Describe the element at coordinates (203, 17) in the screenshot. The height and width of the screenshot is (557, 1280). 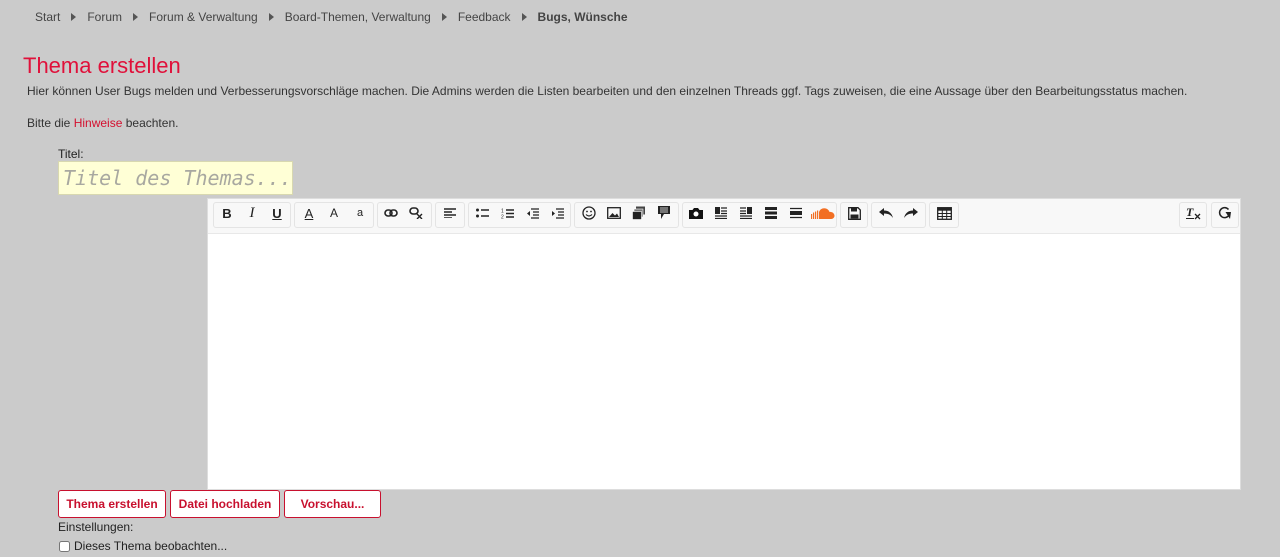
I see `breadcrumb-link-forum-verwaltung: Forum & Verwaltung` at that location.